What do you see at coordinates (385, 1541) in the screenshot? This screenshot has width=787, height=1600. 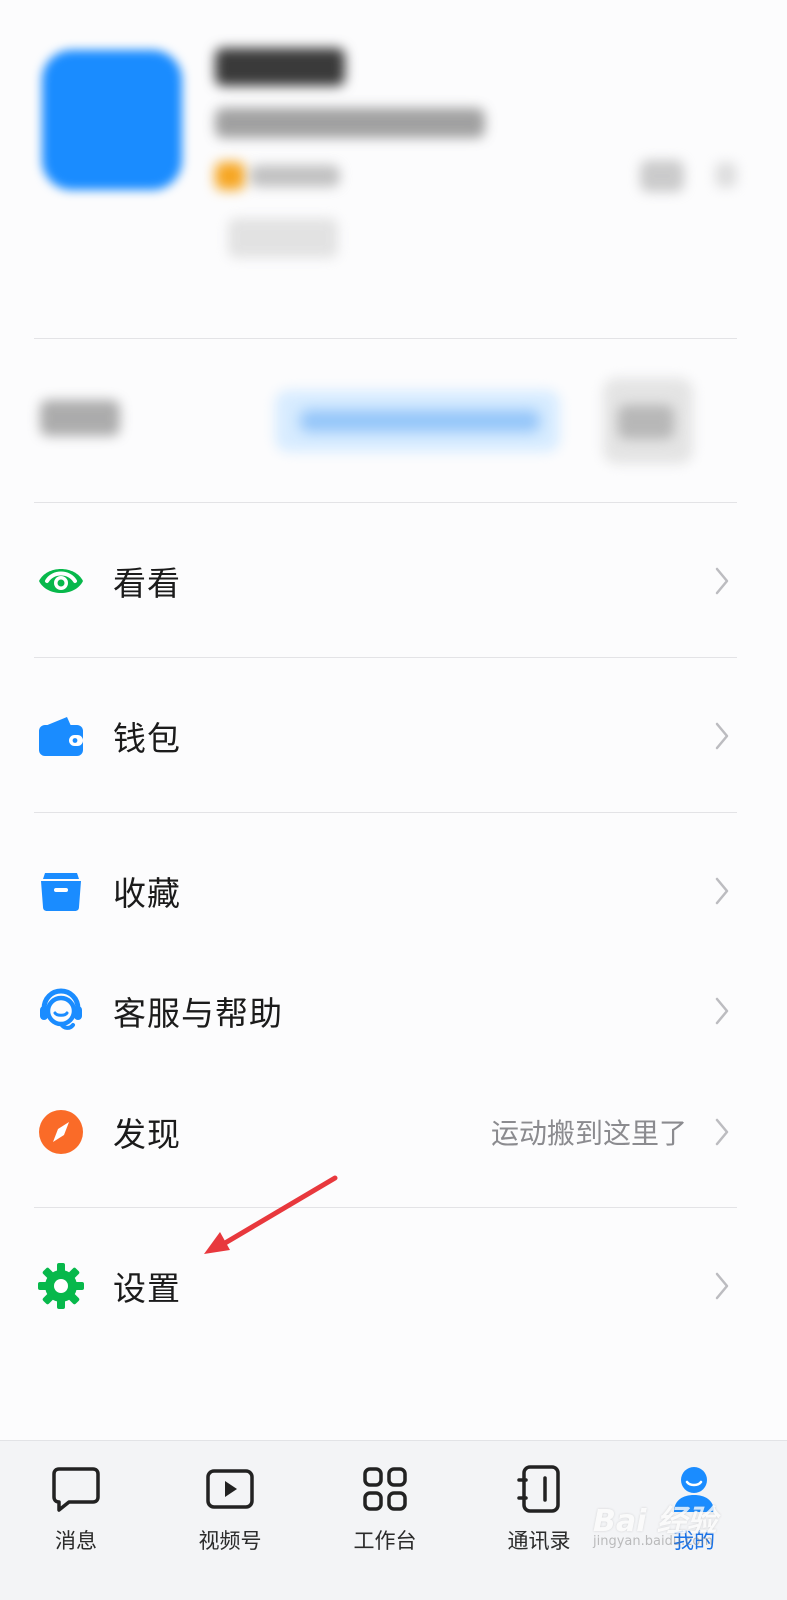 I see `tab-label: 工作台` at bounding box center [385, 1541].